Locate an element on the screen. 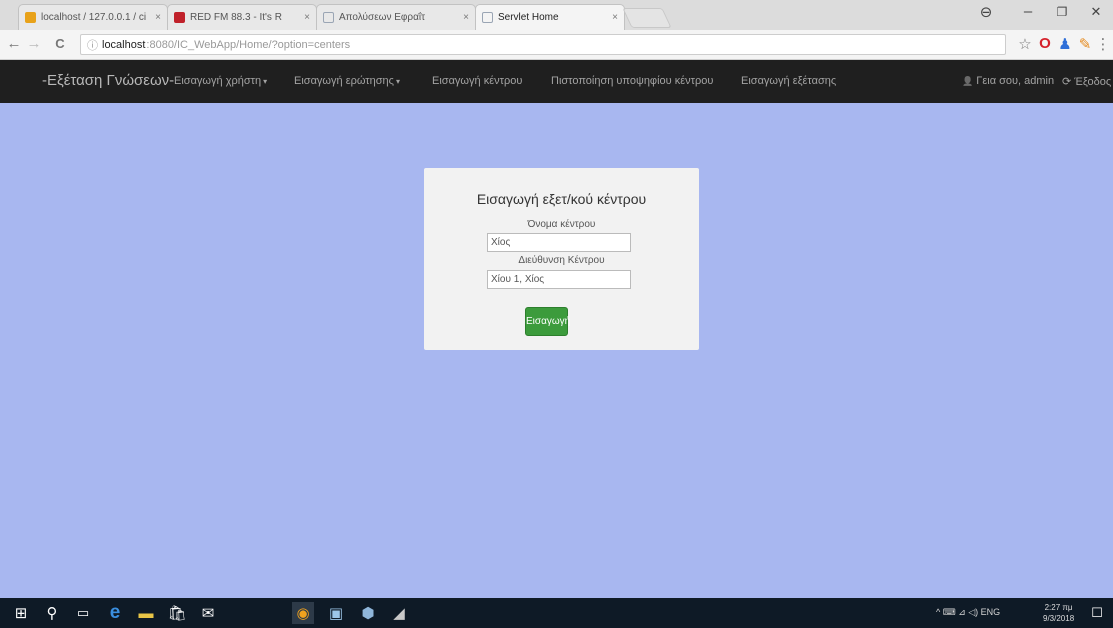 The width and height of the screenshot is (1113, 628). logout-link: ⟳ Έξοδος is located at coordinates (1086, 81).